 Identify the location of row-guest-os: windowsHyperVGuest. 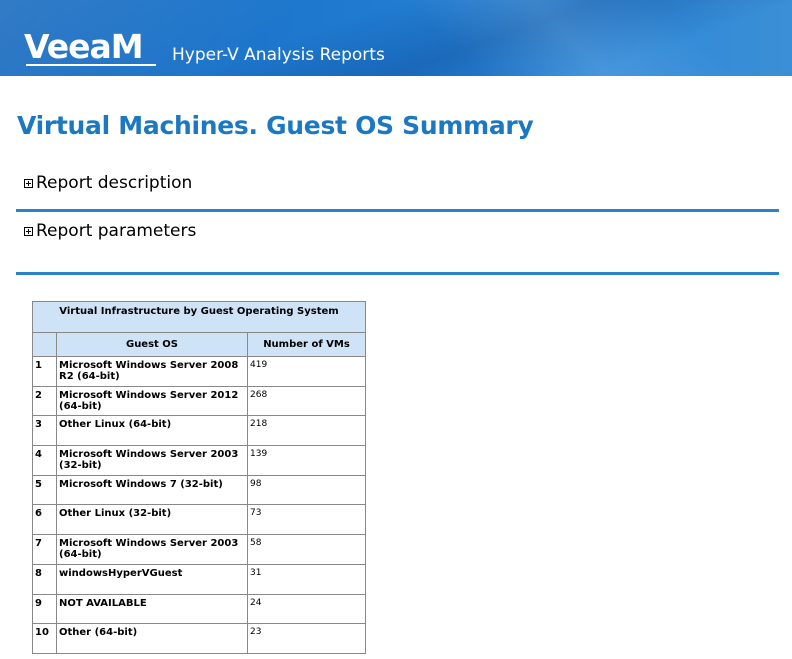
(152, 579).